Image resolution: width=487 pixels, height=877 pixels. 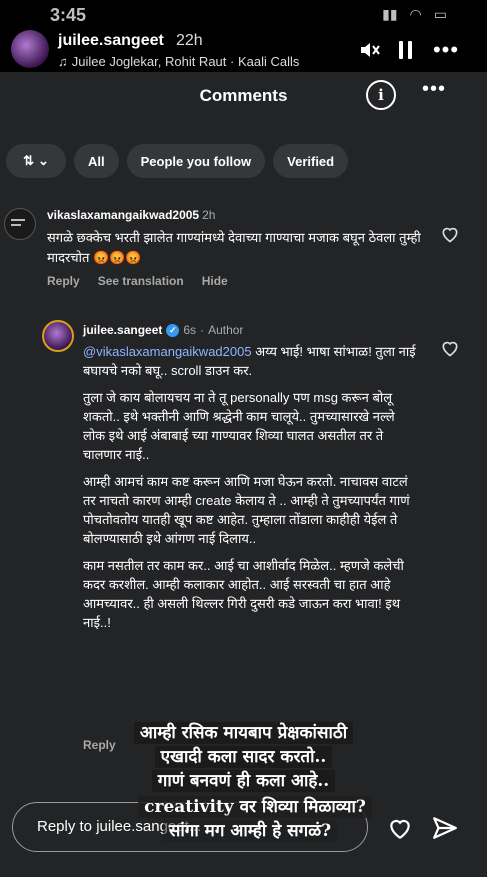 What do you see at coordinates (43, 160) in the screenshot?
I see `chevron-down-icon: ⌄` at bounding box center [43, 160].